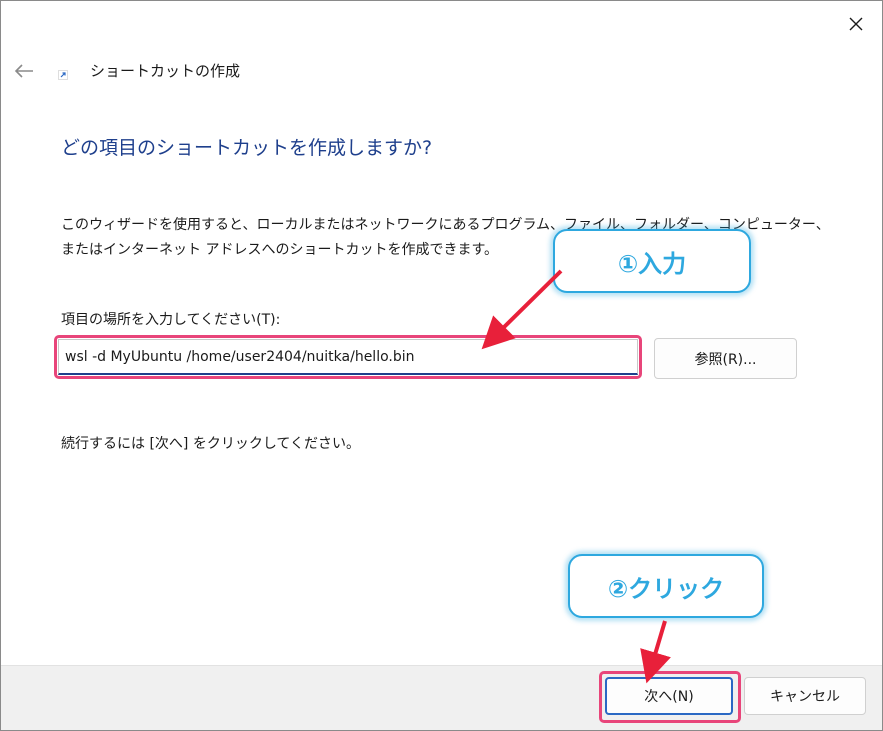 The width and height of the screenshot is (883, 731). What do you see at coordinates (210, 444) in the screenshot?
I see `instruction-text: 続行するには [次へ] をクリックしてください。` at bounding box center [210, 444].